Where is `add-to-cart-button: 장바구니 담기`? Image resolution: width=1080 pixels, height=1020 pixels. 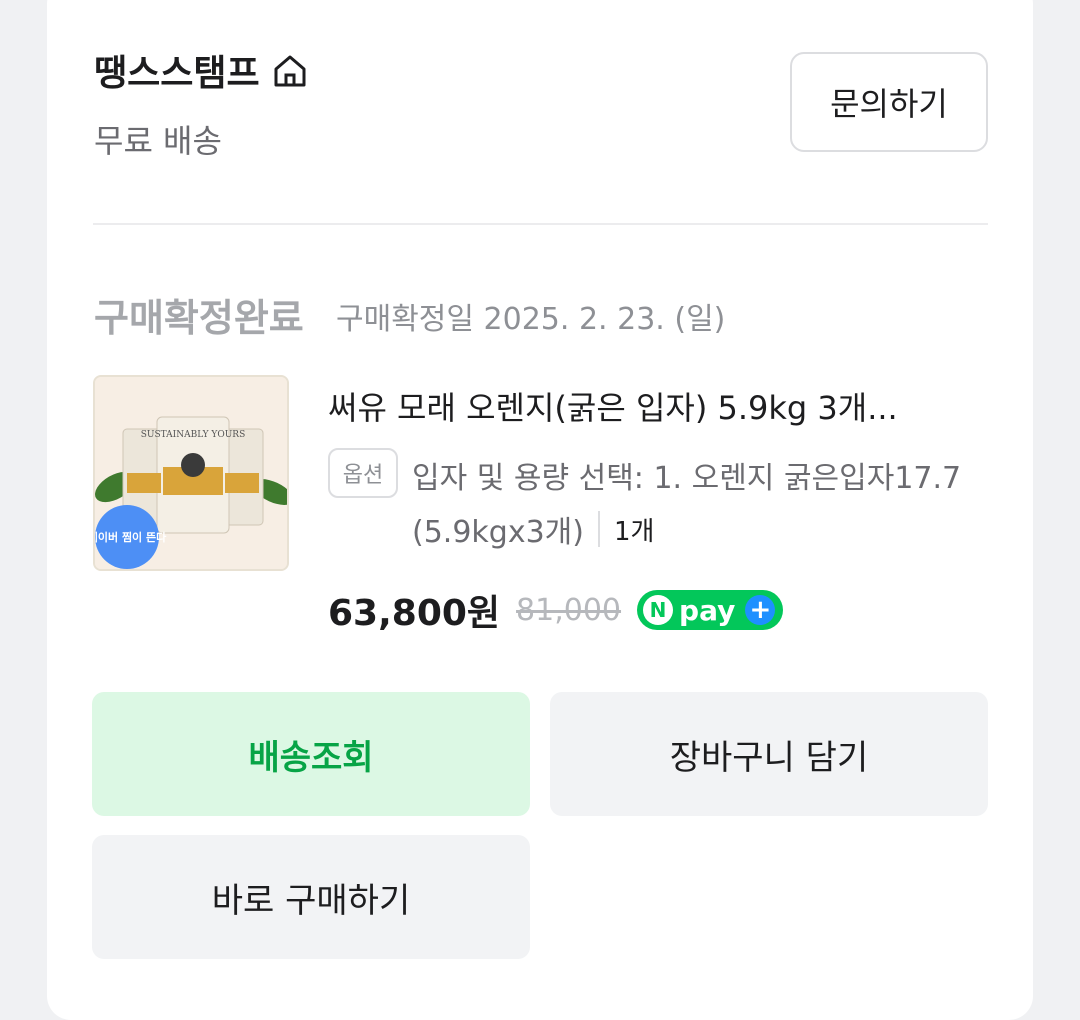
add-to-cart-button: 장바구니 담기 is located at coordinates (769, 754).